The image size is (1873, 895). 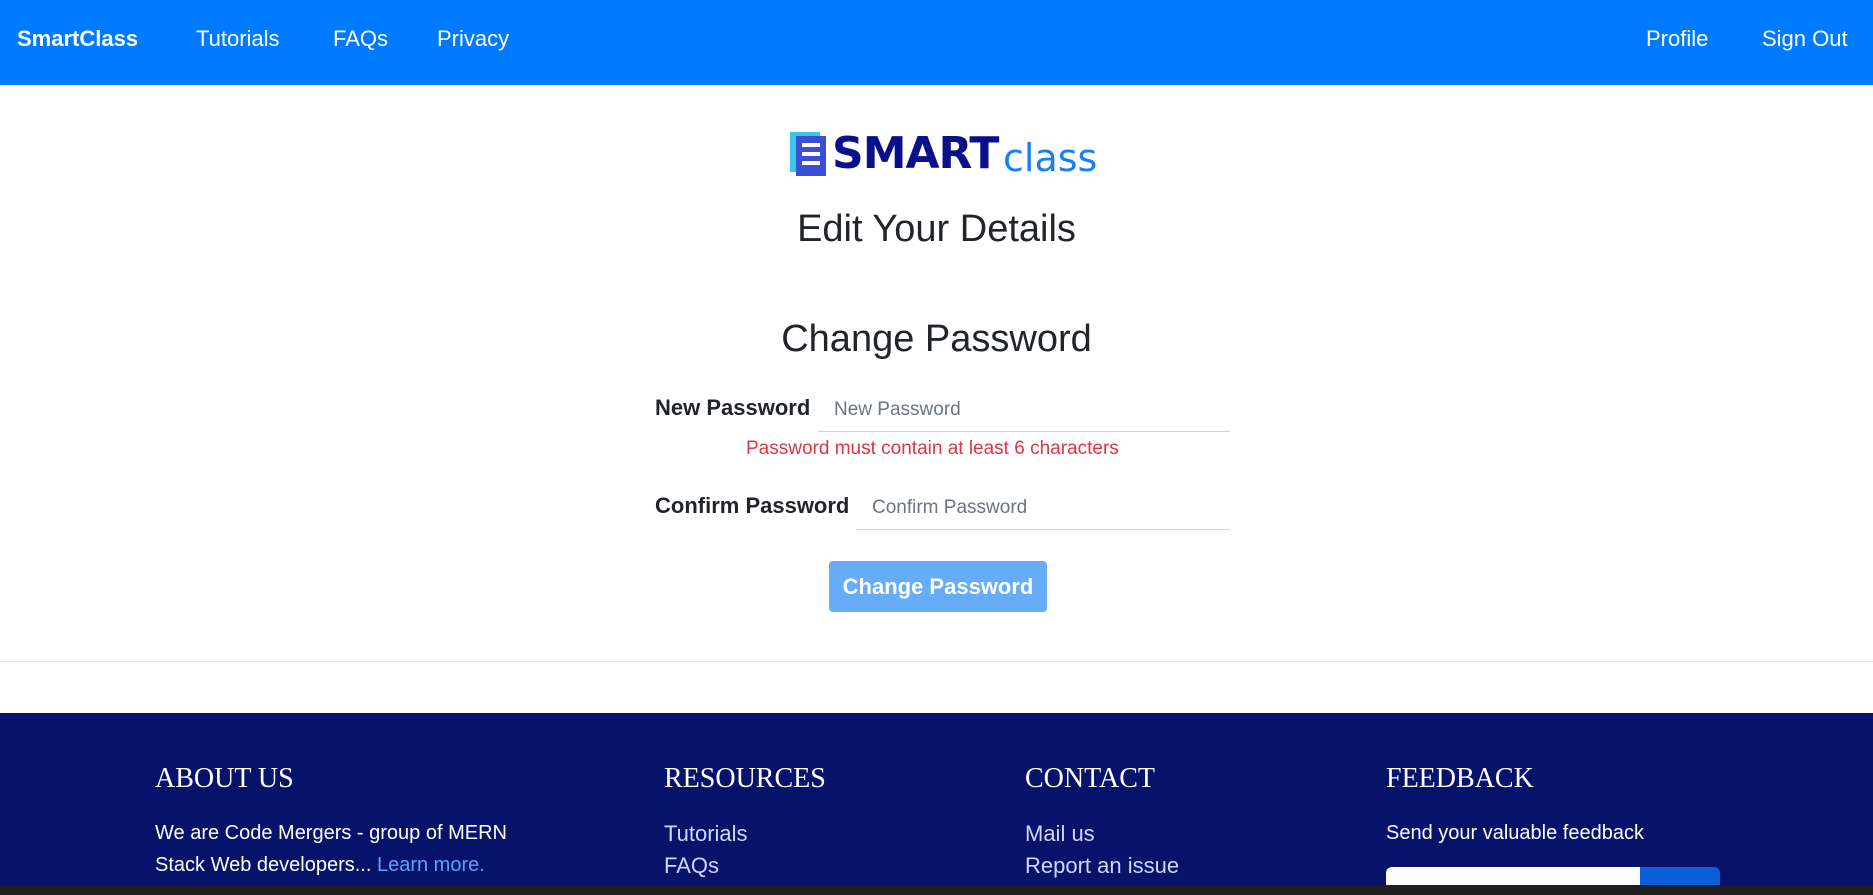 I want to click on footer-link-faqs: FAQs, so click(x=691, y=866).